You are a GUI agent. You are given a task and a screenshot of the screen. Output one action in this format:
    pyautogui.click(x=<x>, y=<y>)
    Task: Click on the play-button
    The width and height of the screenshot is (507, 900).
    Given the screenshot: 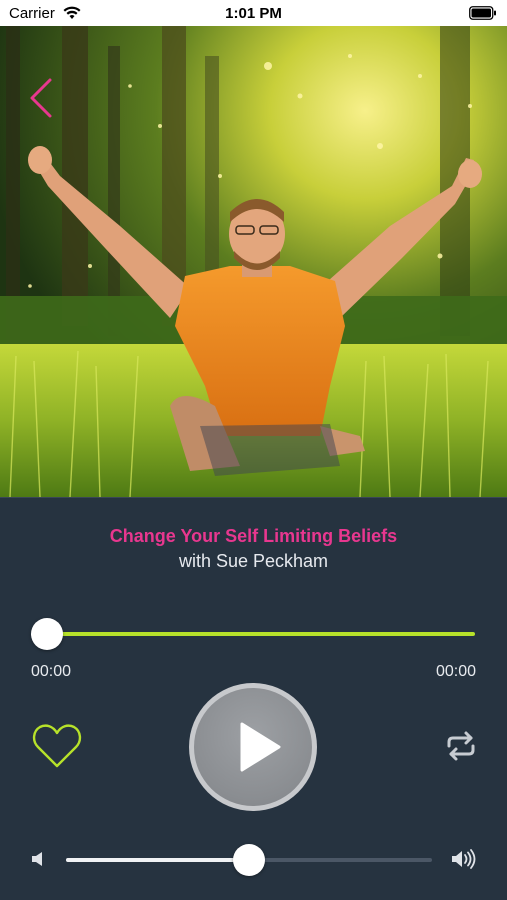 What is the action you would take?
    pyautogui.click(x=253, y=747)
    